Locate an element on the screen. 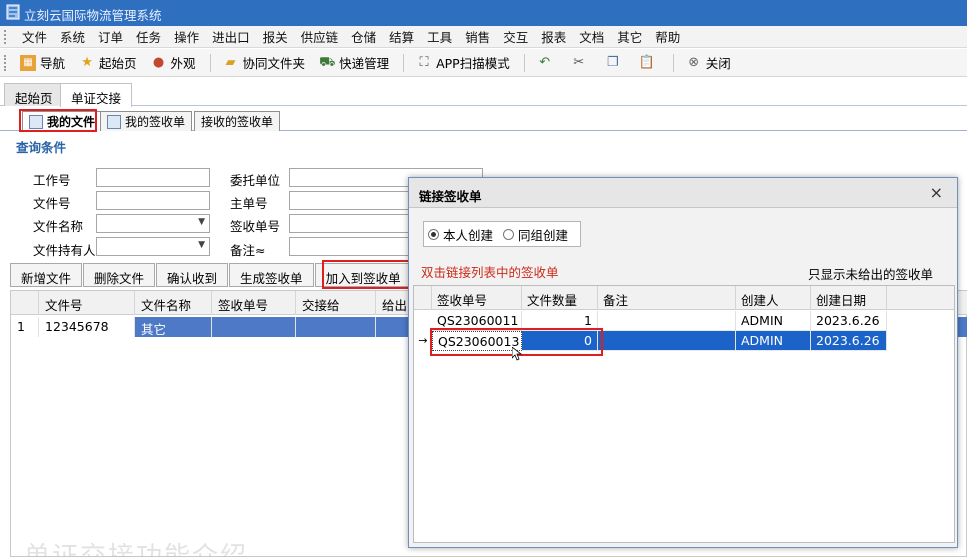 Image resolution: width=967 pixels, height=557 pixels. subtab-received-receipts: 接收的签收单 is located at coordinates (237, 121).